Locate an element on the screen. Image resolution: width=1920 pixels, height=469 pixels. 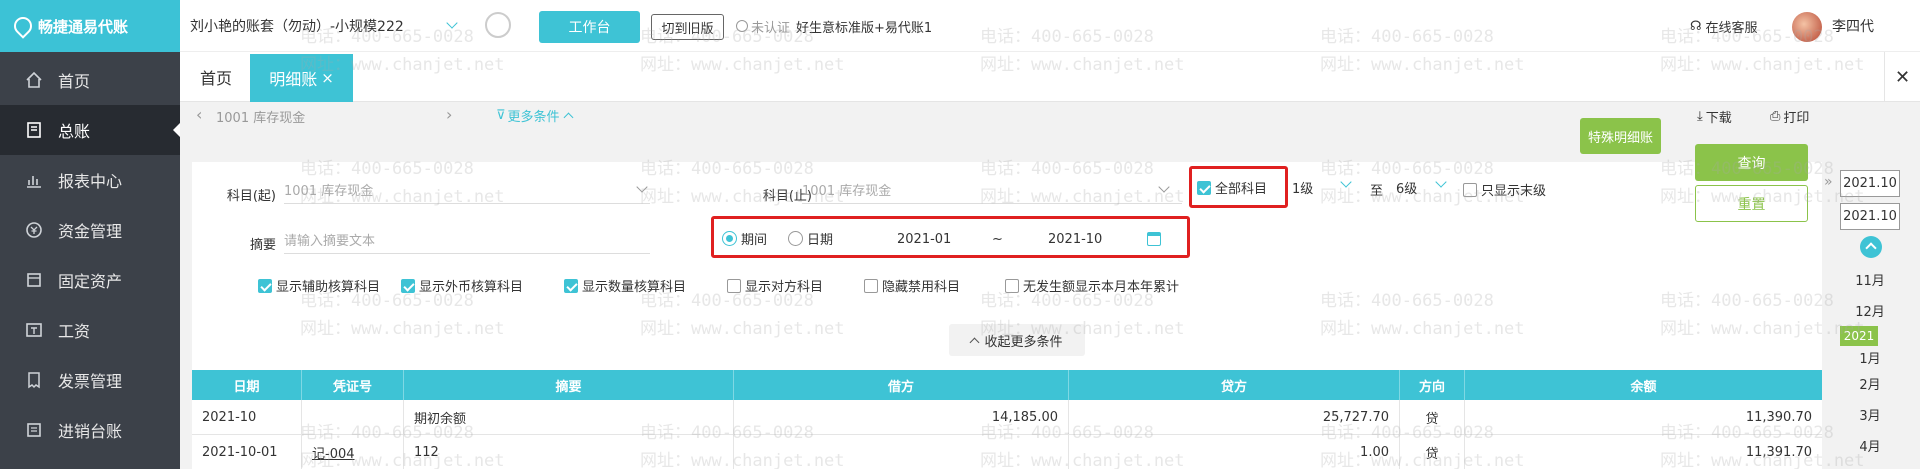
month-item: 12月 is located at coordinates (1870, 310).